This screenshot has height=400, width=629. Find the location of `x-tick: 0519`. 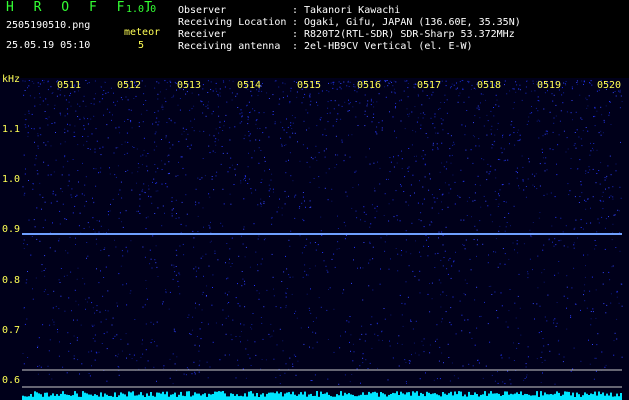

x-tick: 0519 is located at coordinates (549, 85).